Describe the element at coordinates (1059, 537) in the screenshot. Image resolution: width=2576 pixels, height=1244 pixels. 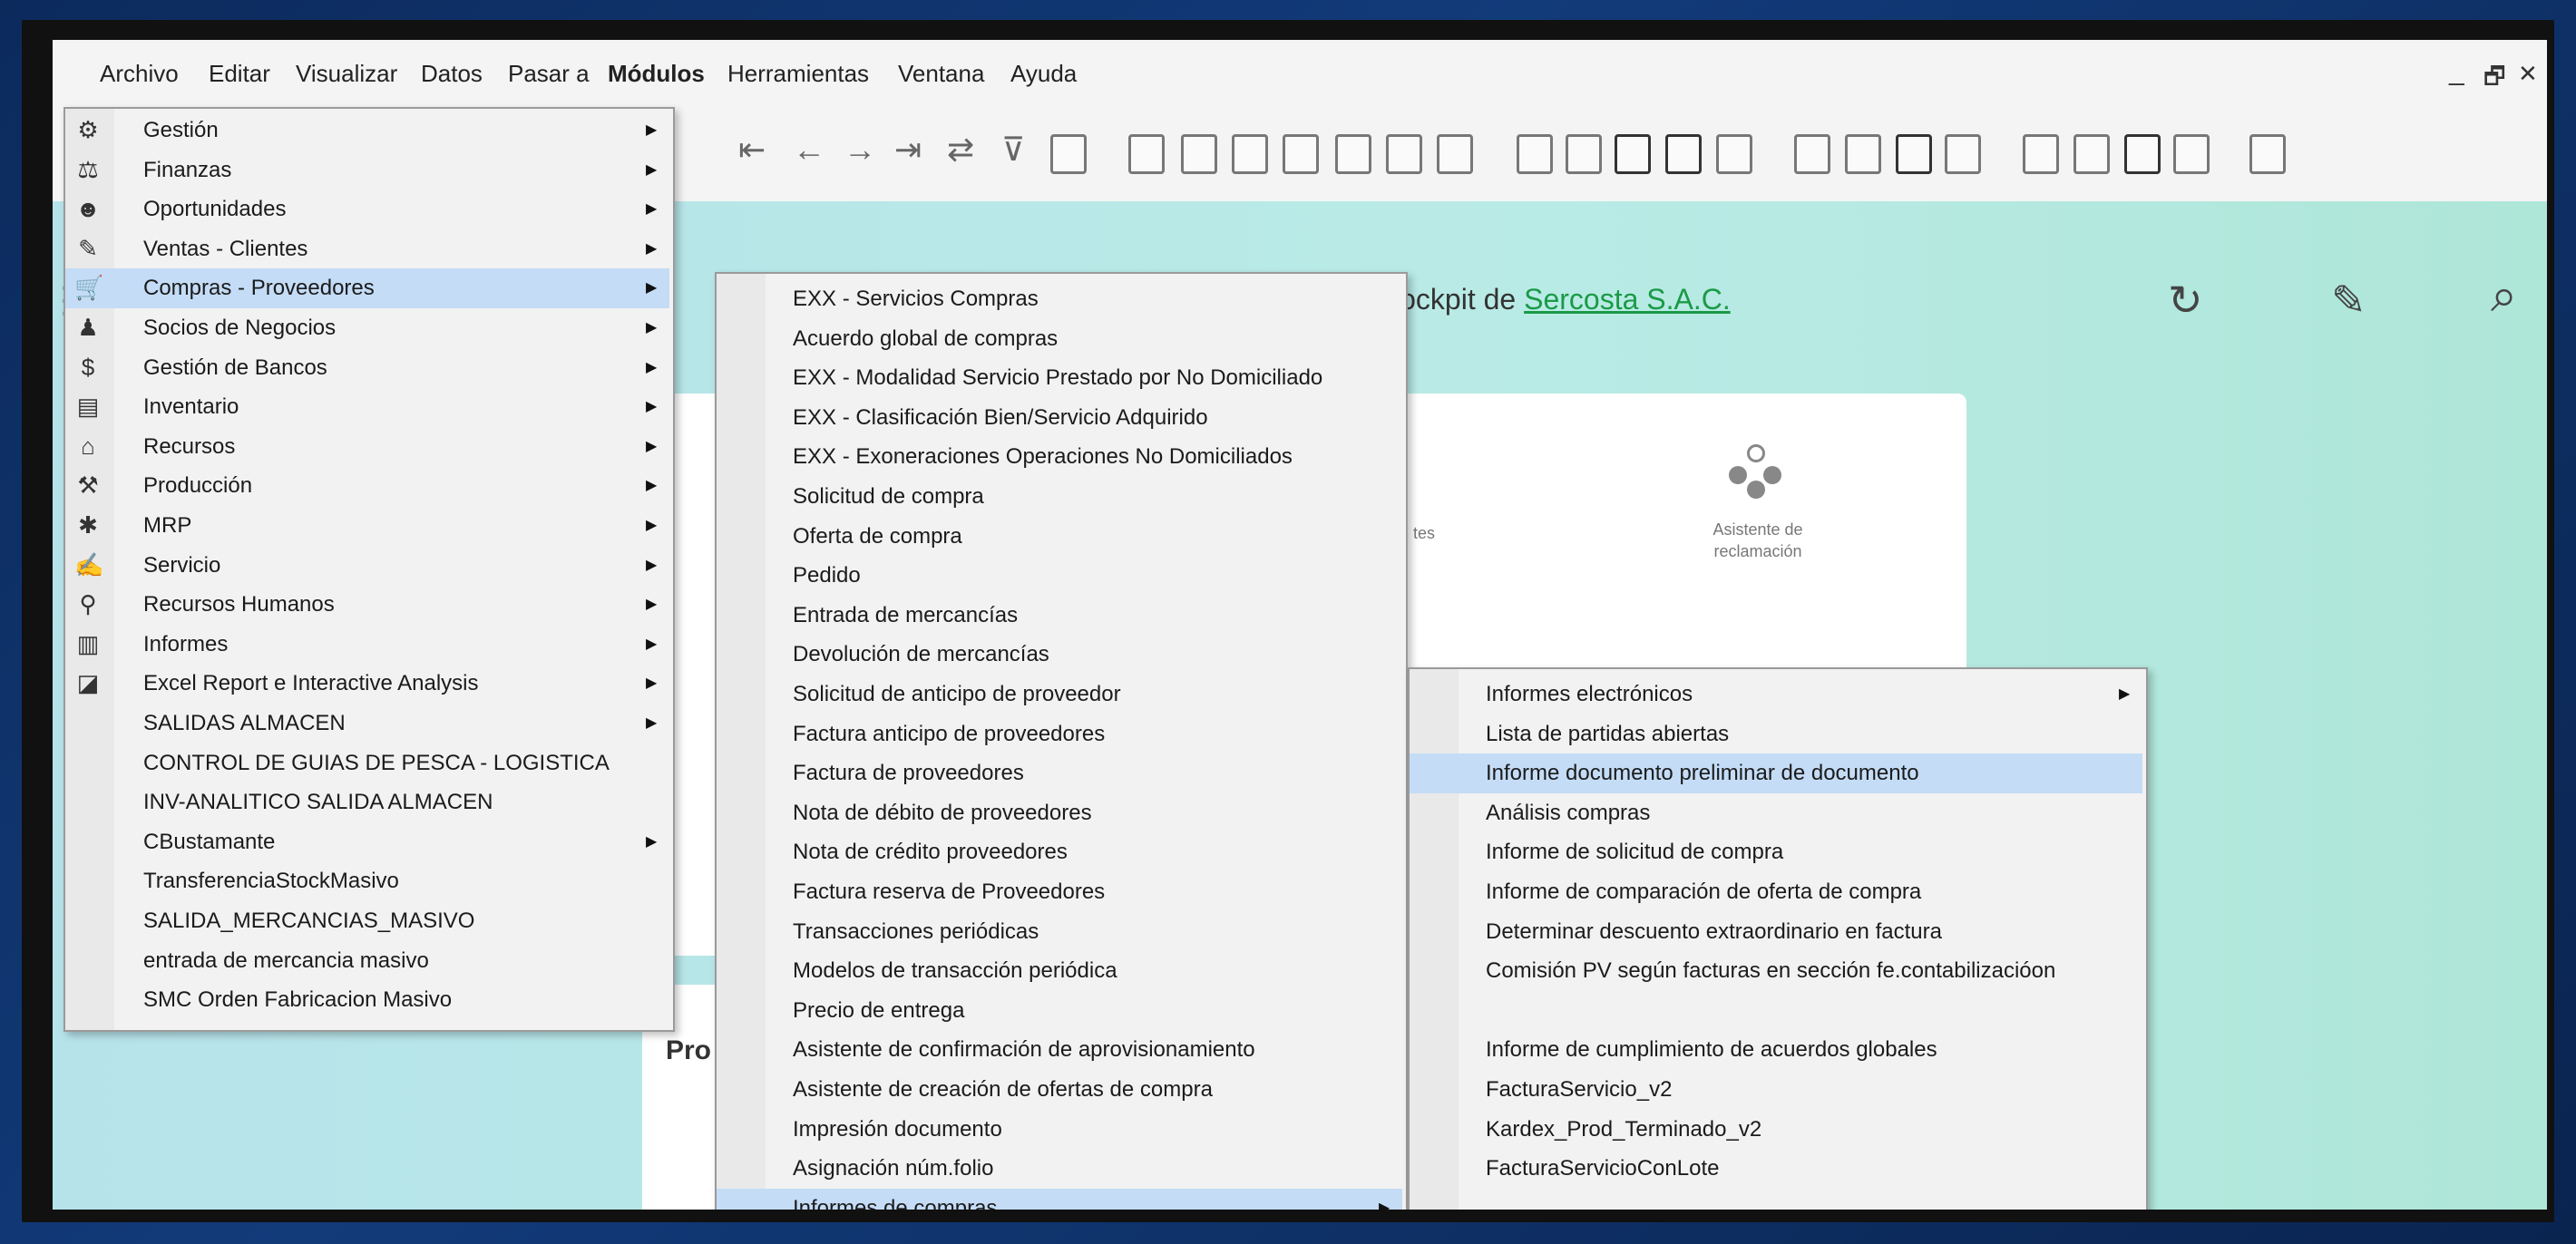
I see `compras-item-oferta-de-compra: Oferta de compra` at that location.